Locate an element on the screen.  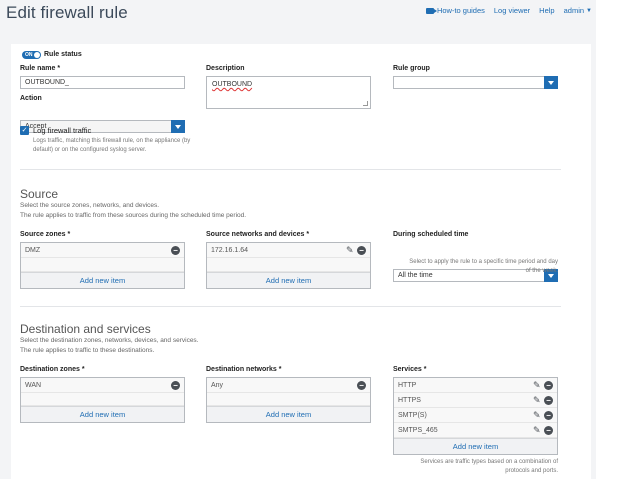
add-service-button: Add new item is located at coordinates (475, 446).